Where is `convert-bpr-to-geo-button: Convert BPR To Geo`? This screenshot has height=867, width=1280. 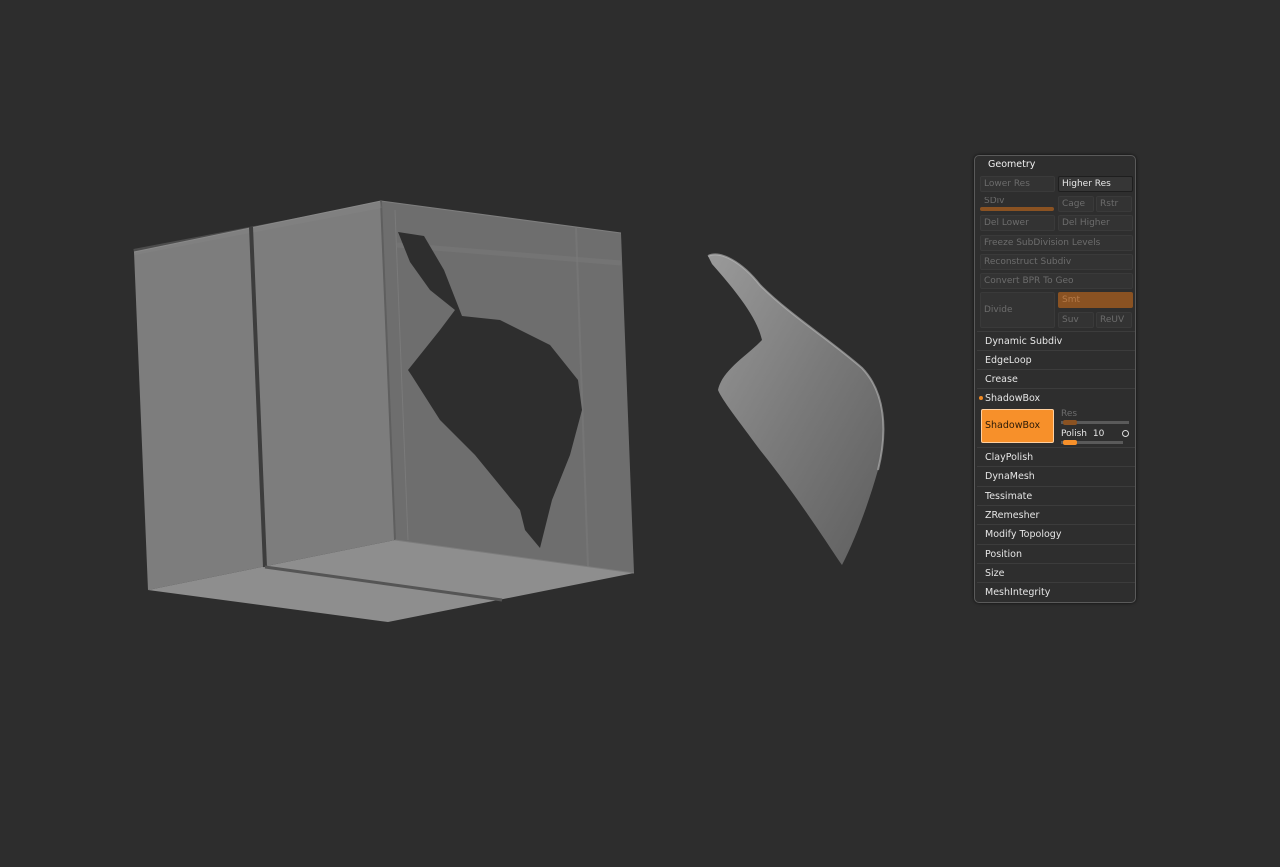
convert-bpr-to-geo-button: Convert BPR To Geo is located at coordinates (1056, 281).